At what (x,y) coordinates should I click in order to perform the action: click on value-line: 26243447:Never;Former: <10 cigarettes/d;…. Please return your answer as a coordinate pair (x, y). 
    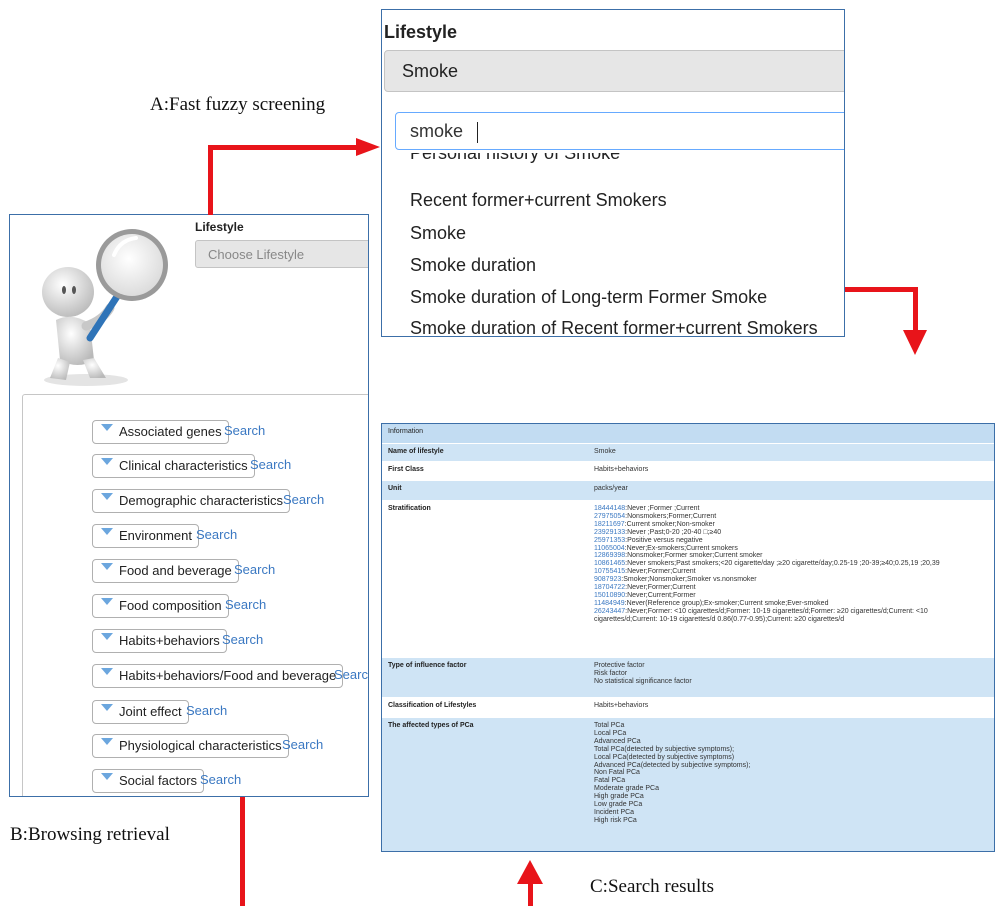
    Looking at the image, I should click on (794, 612).